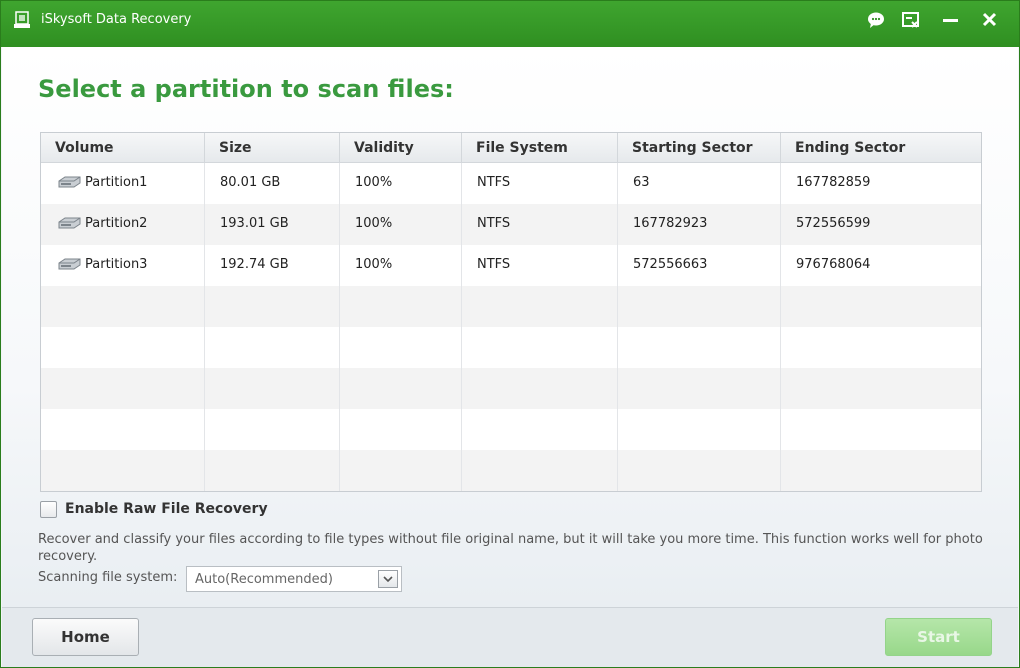  Describe the element at coordinates (510, 637) in the screenshot. I see `footer-bar: Home Start` at that location.